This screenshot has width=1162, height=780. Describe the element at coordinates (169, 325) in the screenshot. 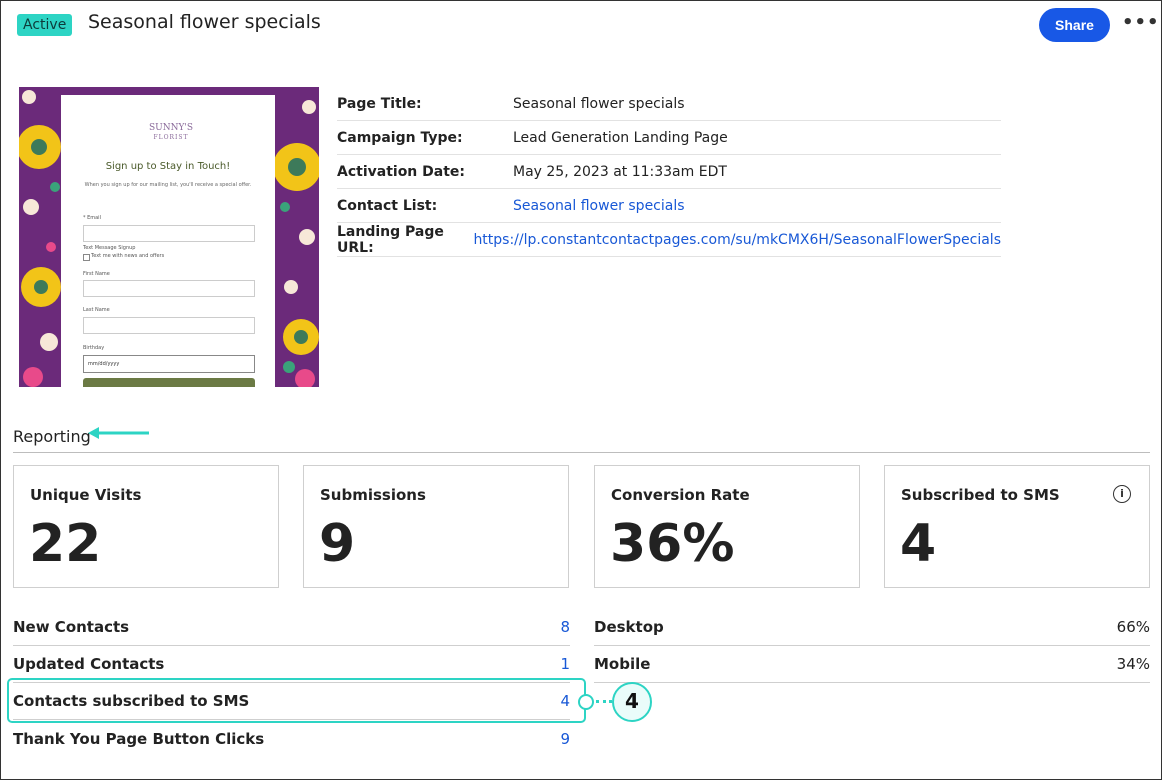

I see `last-name-field` at that location.